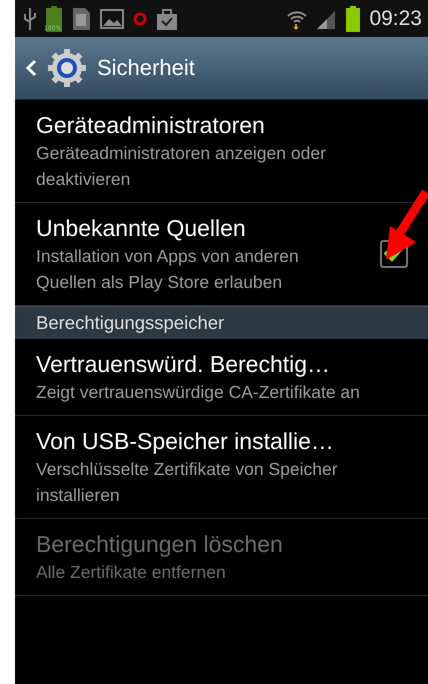  Describe the element at coordinates (81, 18) in the screenshot. I see `sim-card-icon` at that location.